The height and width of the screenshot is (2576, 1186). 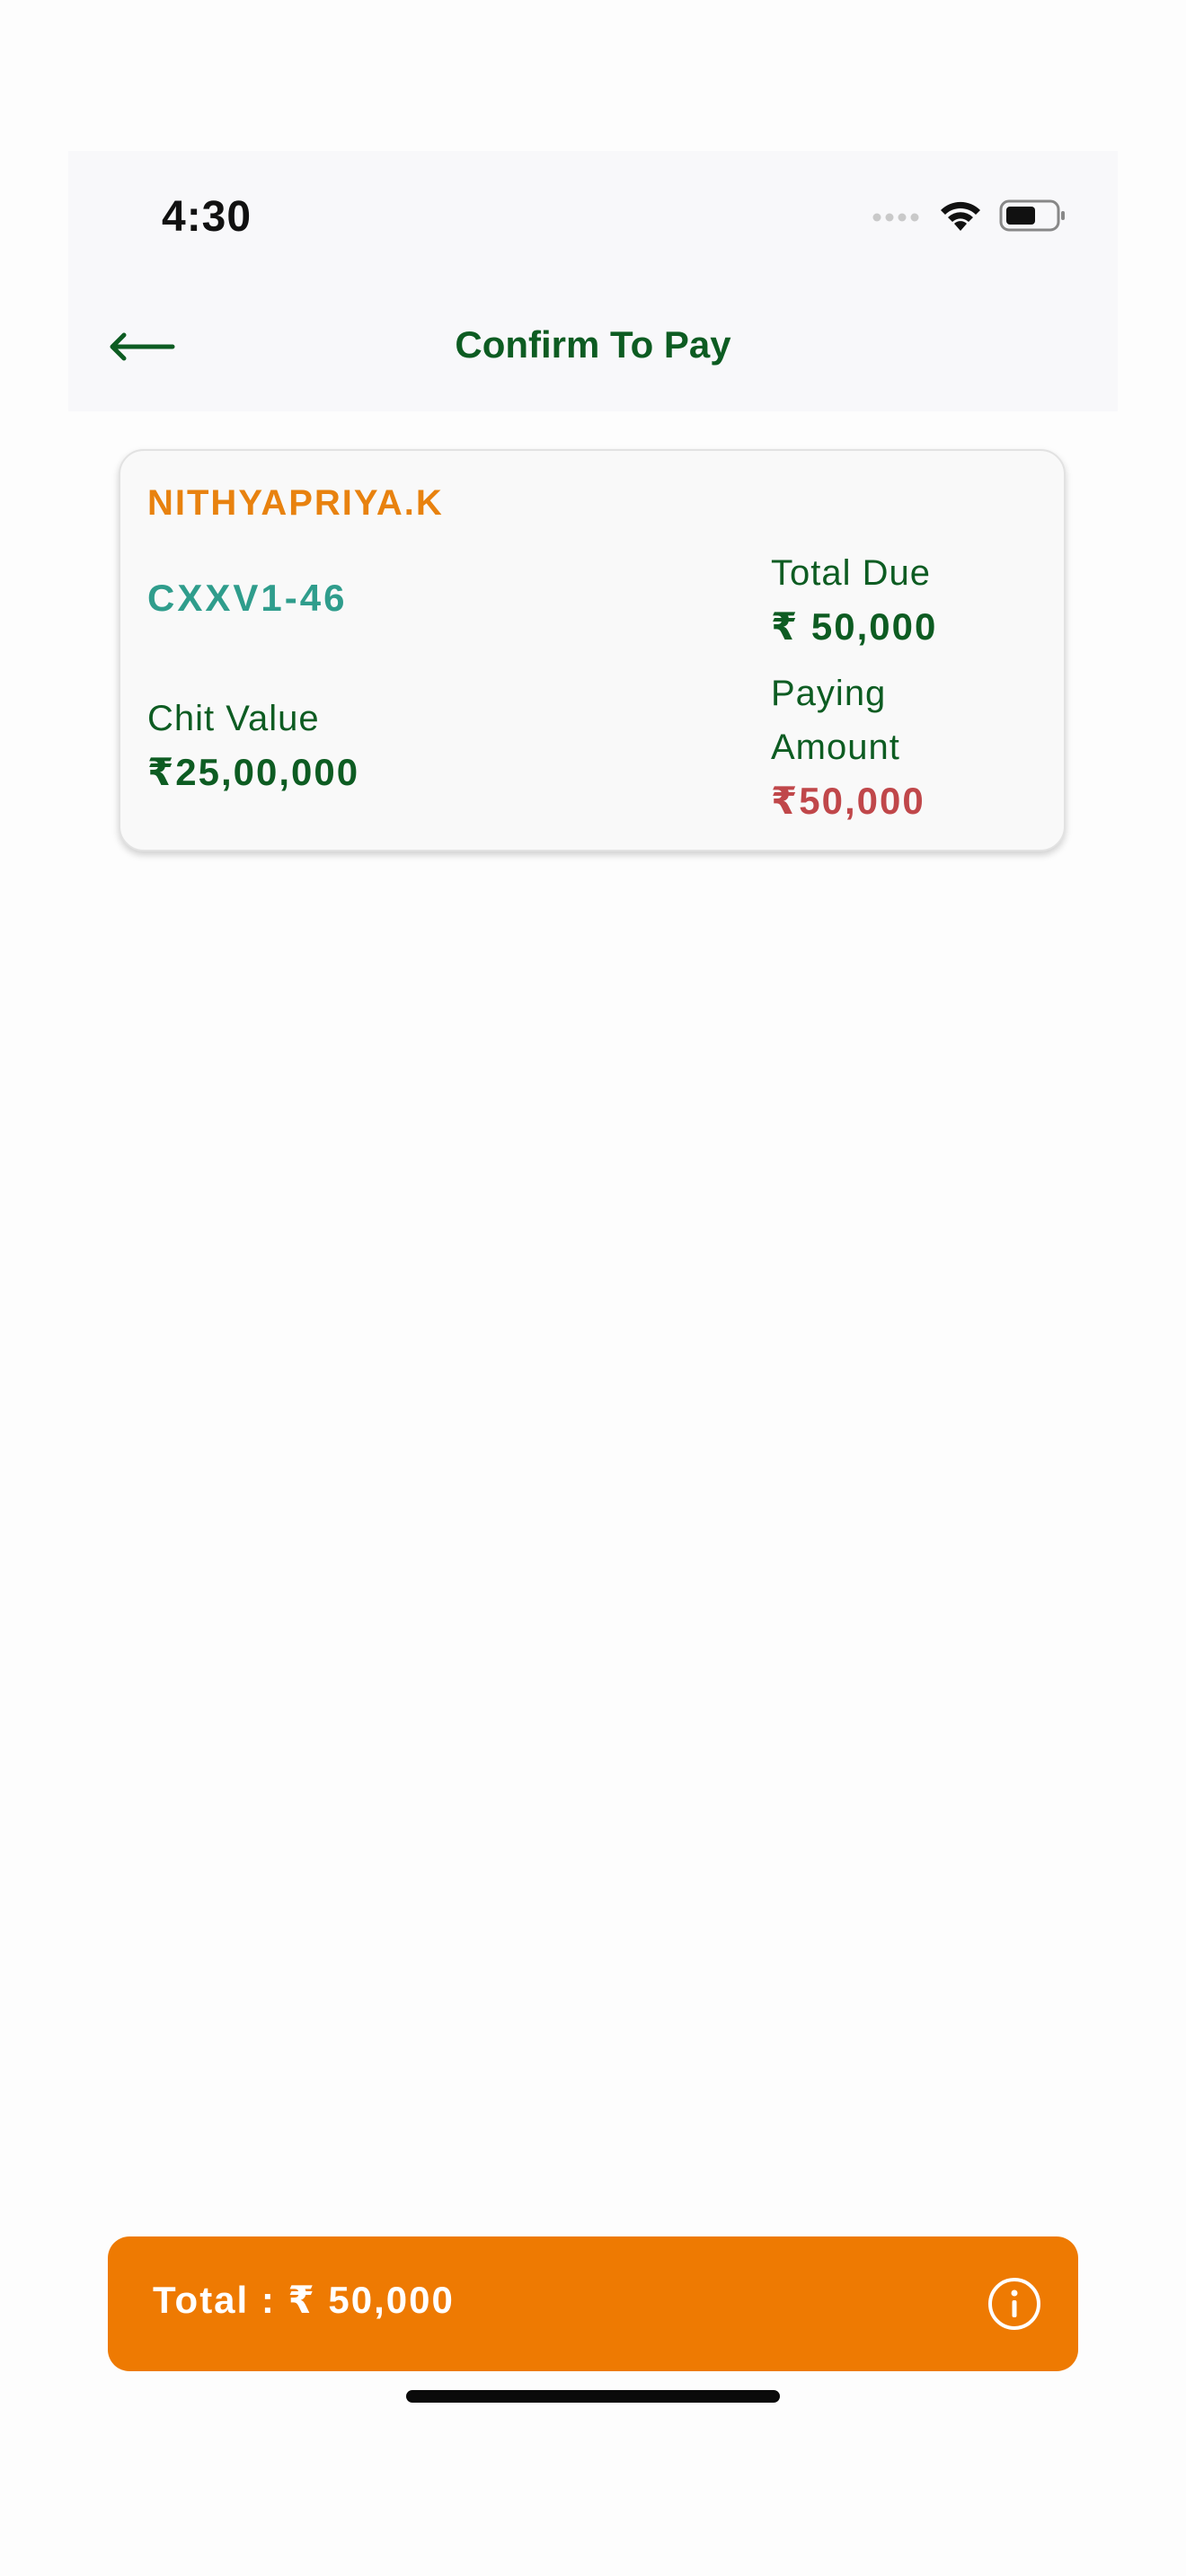 What do you see at coordinates (593, 344) in the screenshot?
I see `page-title: Confirm To Pay` at bounding box center [593, 344].